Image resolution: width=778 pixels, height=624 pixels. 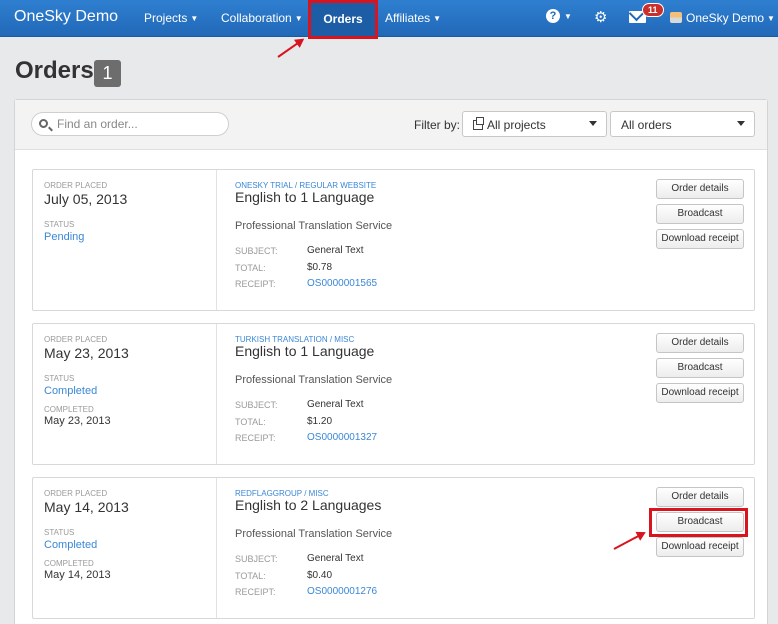 I want to click on receipt-link: OS0000001565, so click(x=342, y=283).